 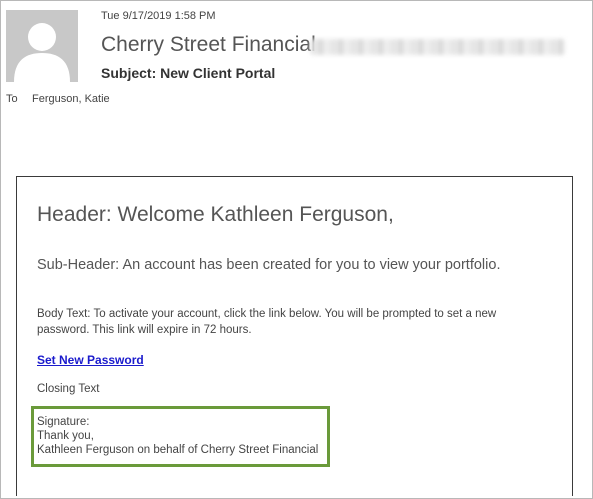 I want to click on body-header: Header: Welcome Kathleen Ferguson,, so click(x=215, y=214).